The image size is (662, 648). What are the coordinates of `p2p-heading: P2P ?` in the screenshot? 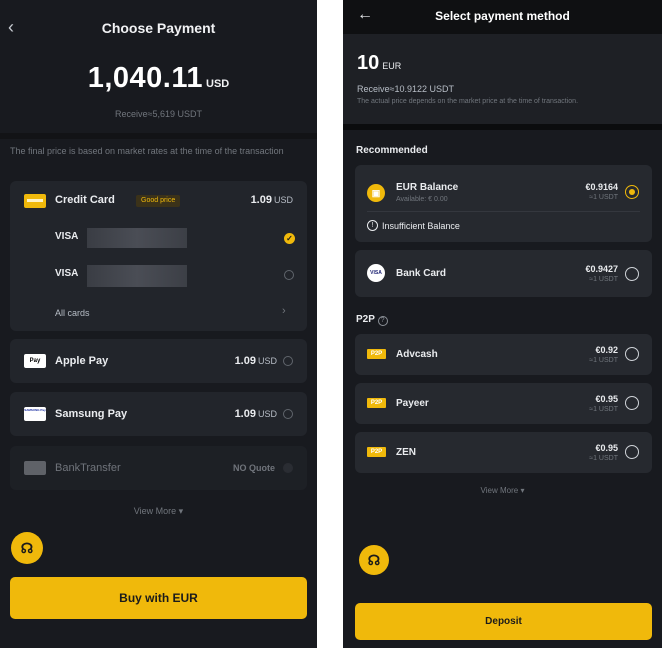 It's located at (372, 320).